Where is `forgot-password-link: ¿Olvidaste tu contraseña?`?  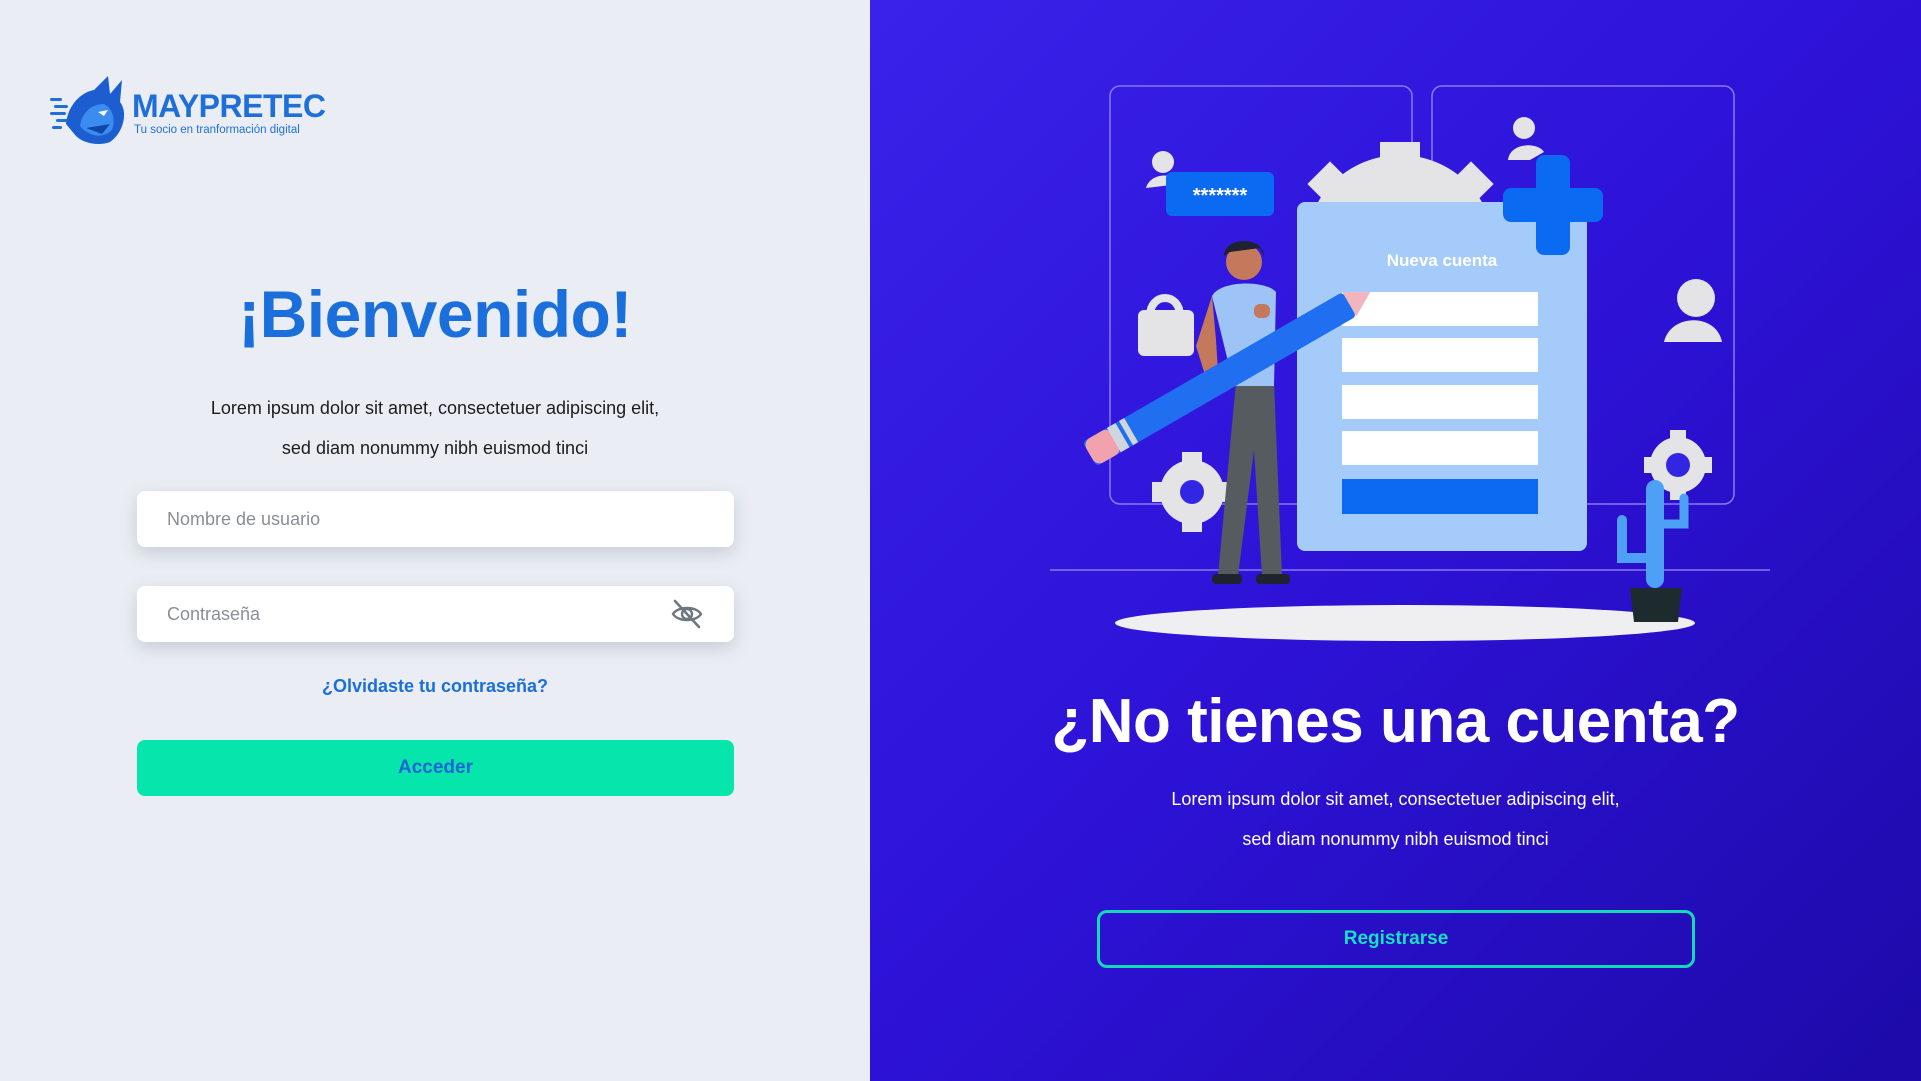 forgot-password-link: ¿Olvidaste tu contraseña? is located at coordinates (435, 686).